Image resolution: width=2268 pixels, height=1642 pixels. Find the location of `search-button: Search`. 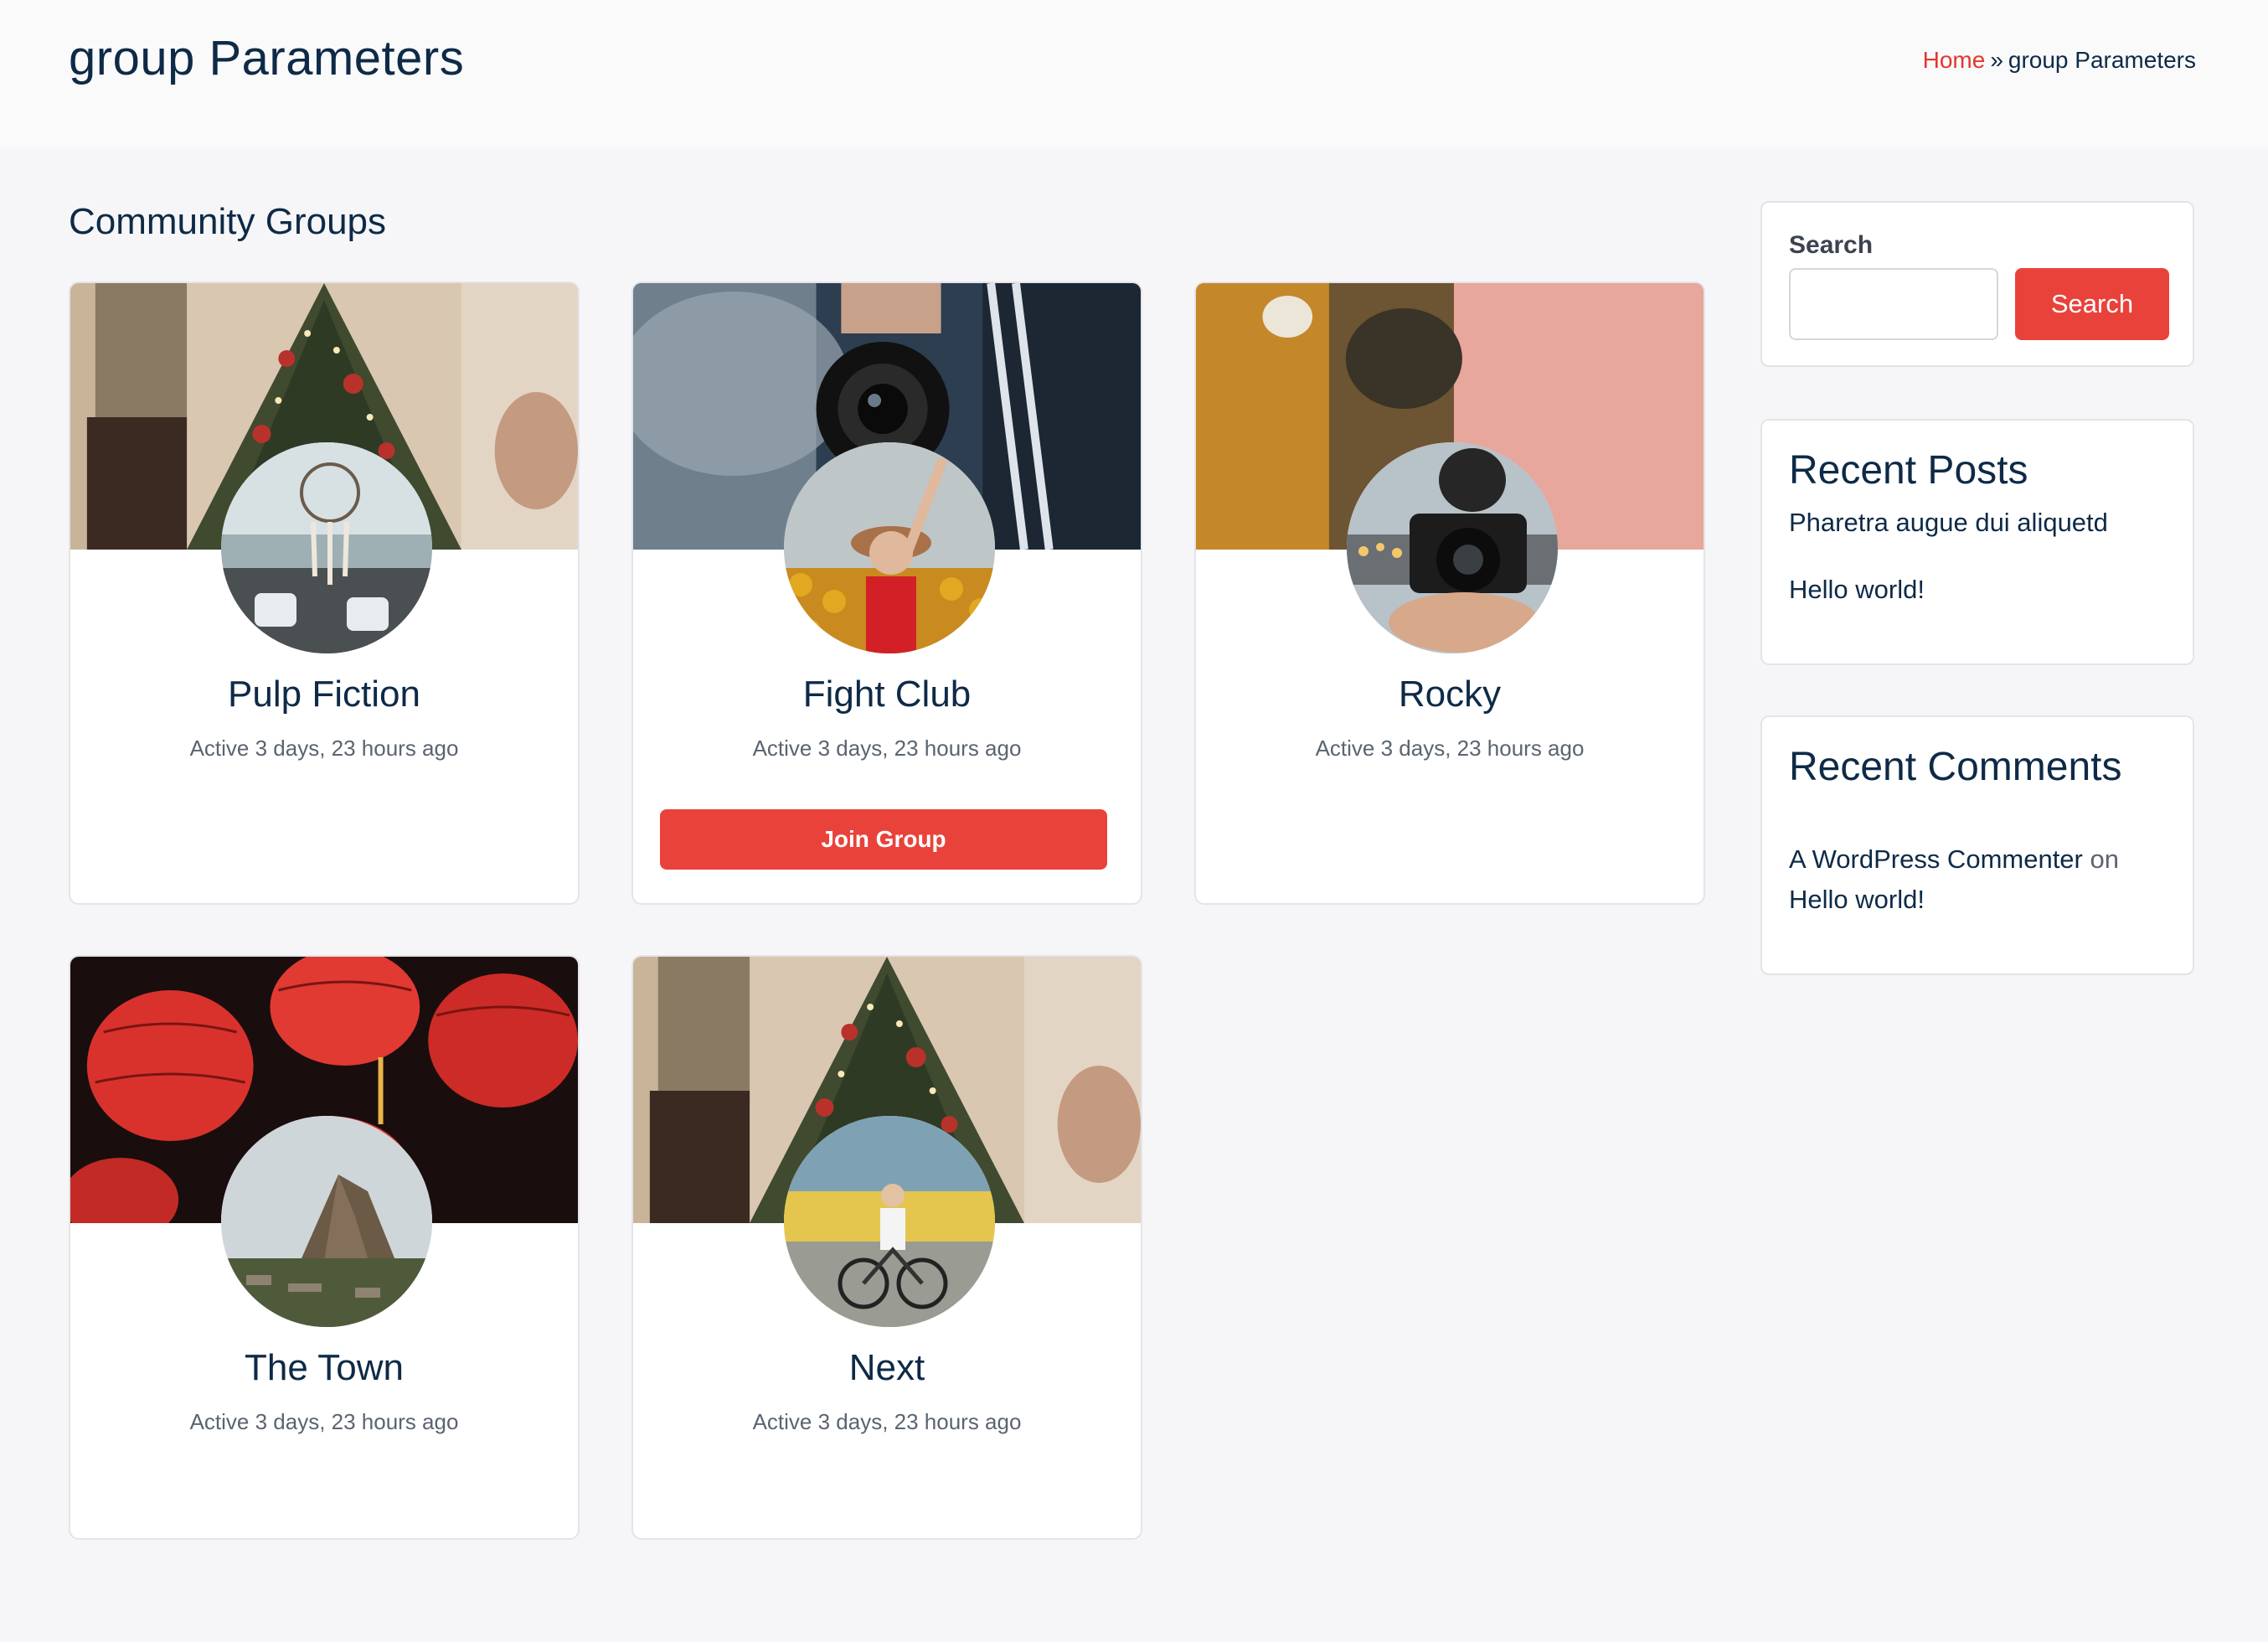

search-button: Search is located at coordinates (2092, 304).